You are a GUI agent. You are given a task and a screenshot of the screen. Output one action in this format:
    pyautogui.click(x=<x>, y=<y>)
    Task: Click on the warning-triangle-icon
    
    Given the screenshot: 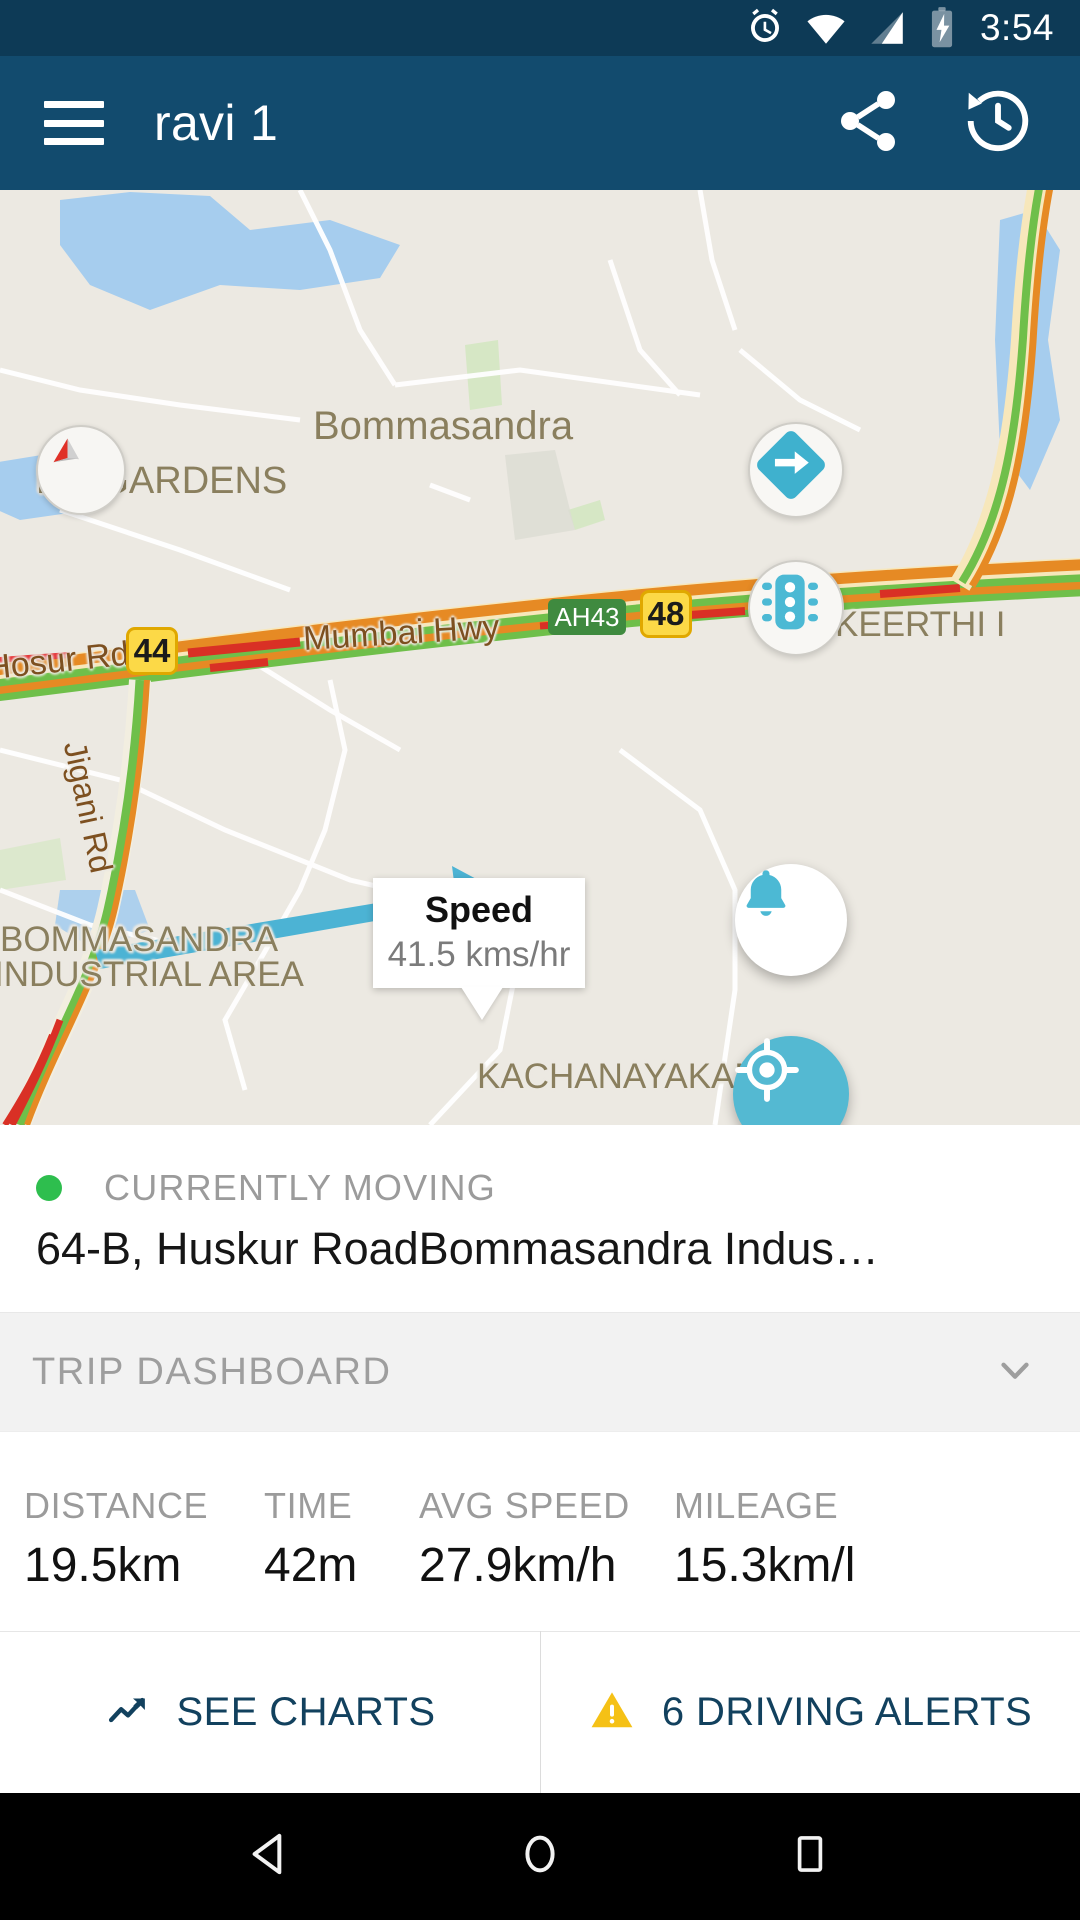 What is the action you would take?
    pyautogui.click(x=612, y=1712)
    